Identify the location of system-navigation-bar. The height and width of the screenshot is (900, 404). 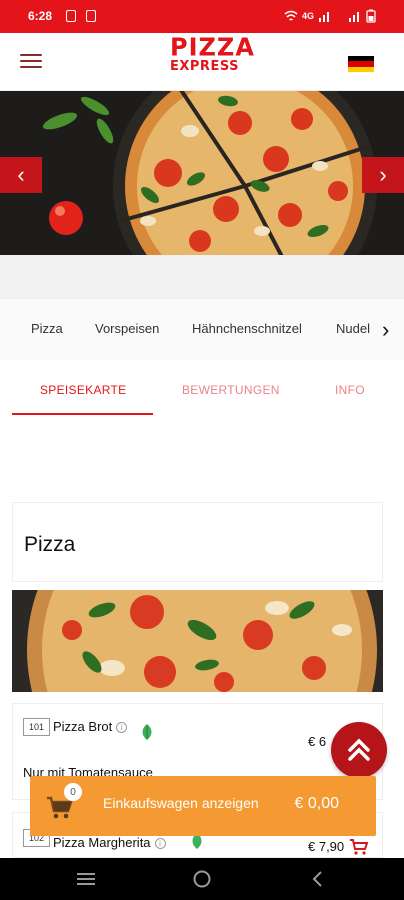
(202, 879).